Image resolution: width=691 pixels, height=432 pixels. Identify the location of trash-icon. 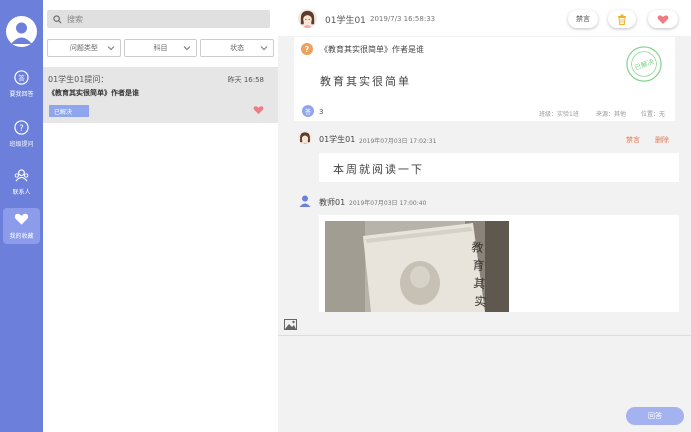
(622, 19).